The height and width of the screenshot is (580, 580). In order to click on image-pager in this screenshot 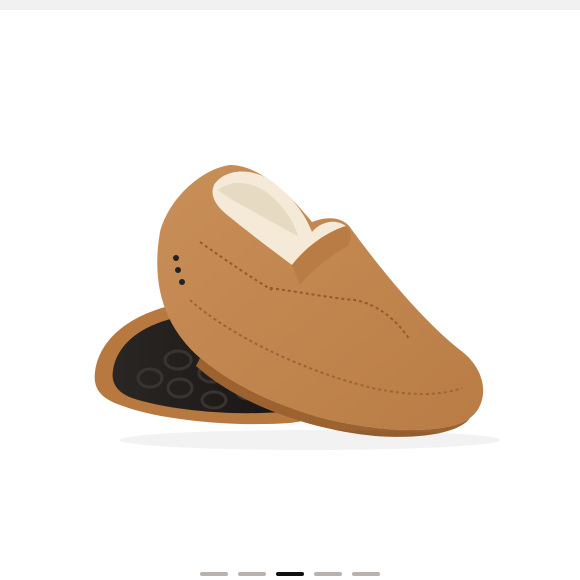, I will do `click(290, 575)`.